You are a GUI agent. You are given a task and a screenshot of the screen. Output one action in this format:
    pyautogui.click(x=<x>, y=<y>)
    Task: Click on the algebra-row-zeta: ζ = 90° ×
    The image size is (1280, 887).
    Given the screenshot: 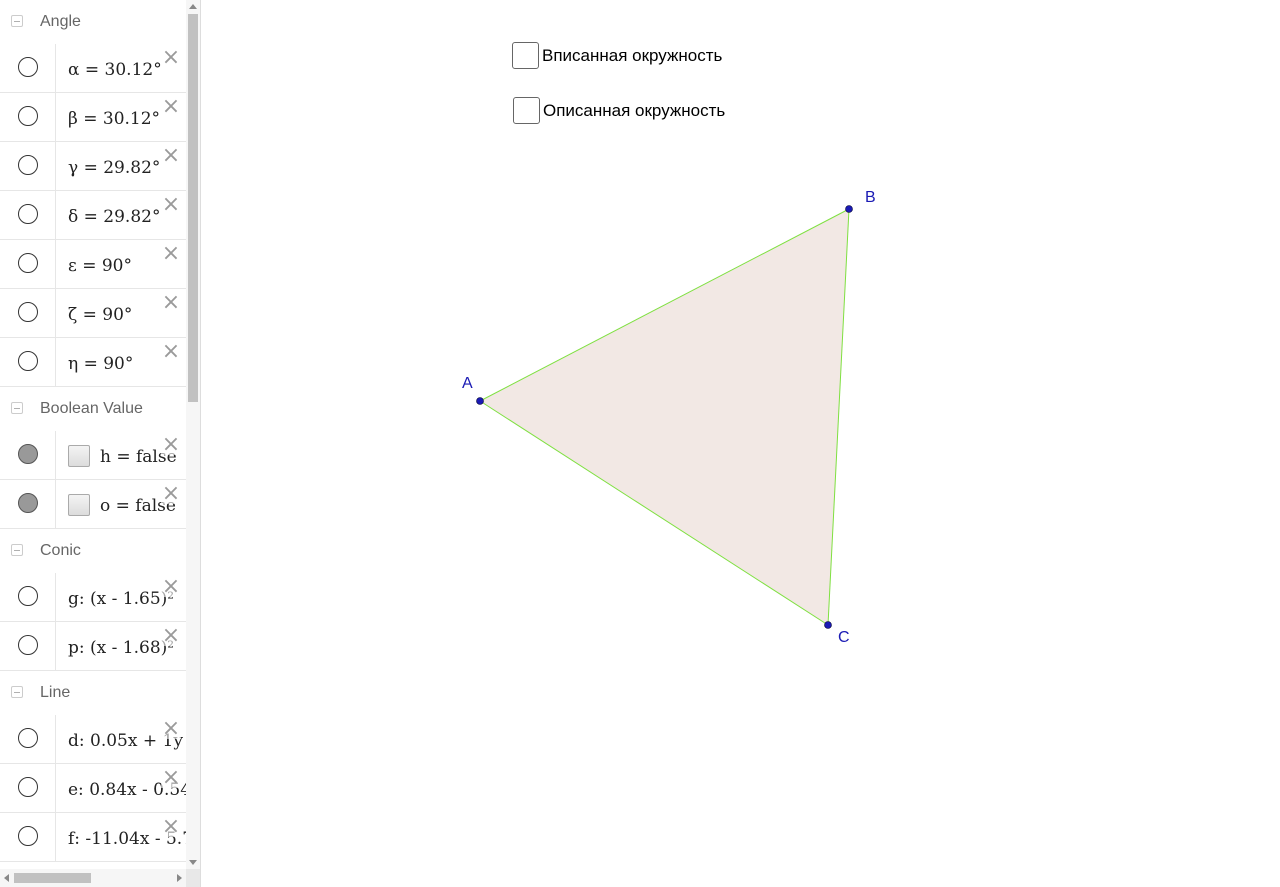 What is the action you would take?
    pyautogui.click(x=93, y=313)
    